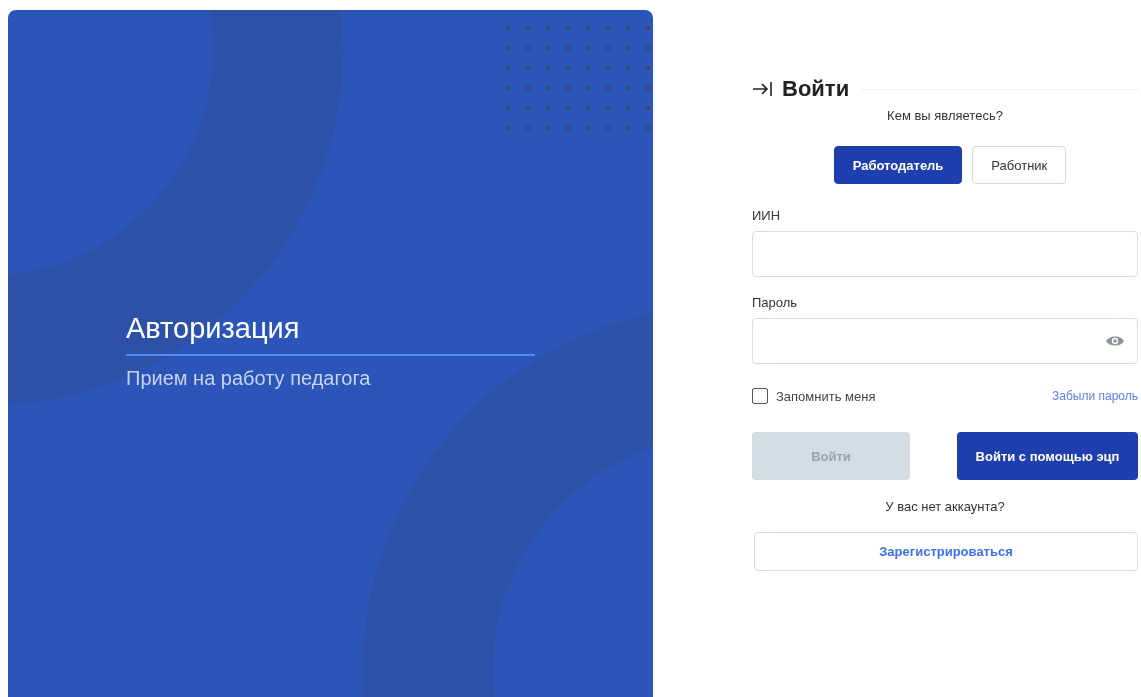  Describe the element at coordinates (946, 551) in the screenshot. I see `register-button: Зарегистрироваться` at that location.